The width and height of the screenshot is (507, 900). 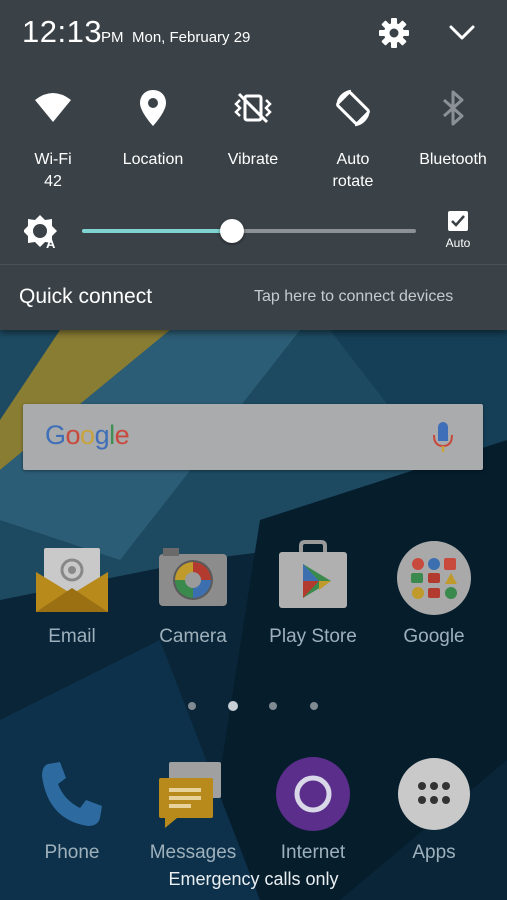 What do you see at coordinates (253, 108) in the screenshot?
I see `vibrate-icon` at bounding box center [253, 108].